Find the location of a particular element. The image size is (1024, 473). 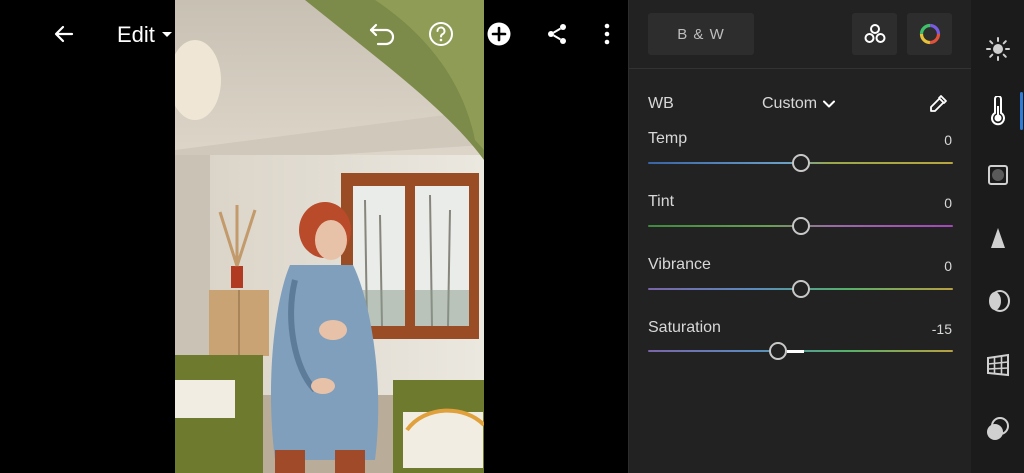

light-tool is located at coordinates (997, 49).